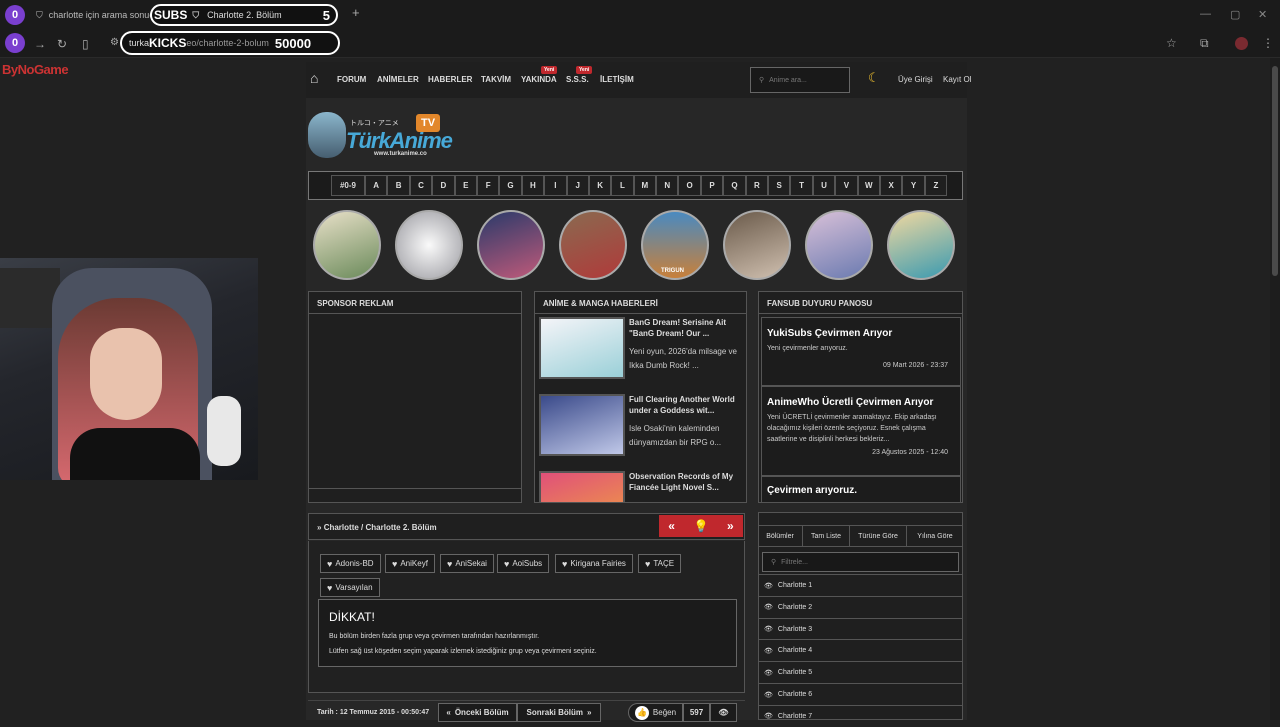  I want to click on close-icon: ✕, so click(1262, 14).